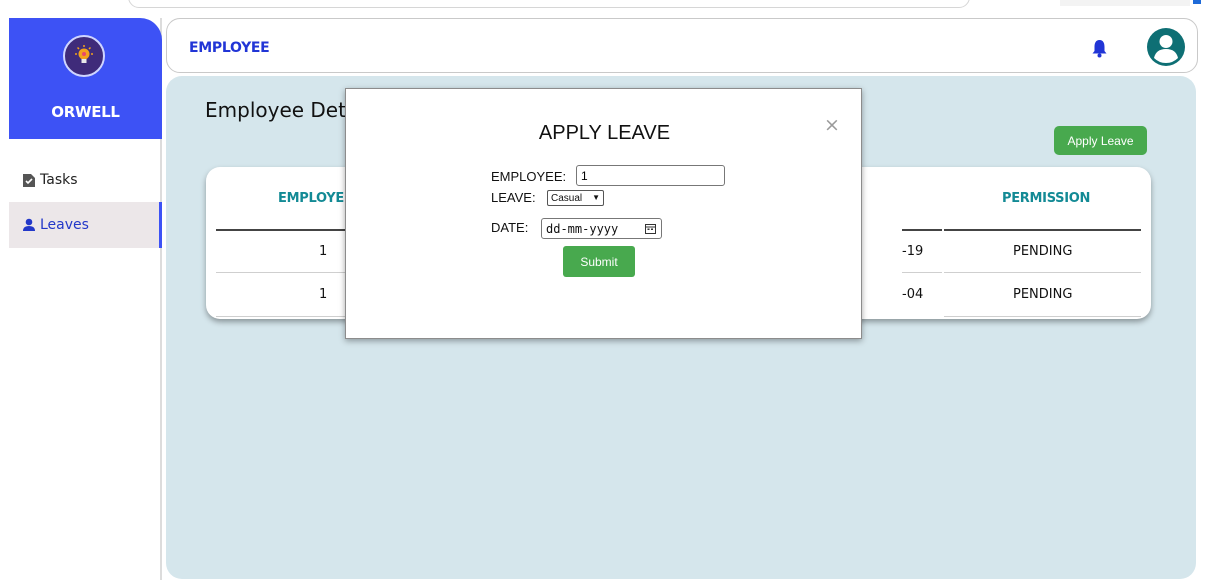 The image size is (1205, 585). What do you see at coordinates (275, 110) in the screenshot?
I see `page-title: Employee Details` at bounding box center [275, 110].